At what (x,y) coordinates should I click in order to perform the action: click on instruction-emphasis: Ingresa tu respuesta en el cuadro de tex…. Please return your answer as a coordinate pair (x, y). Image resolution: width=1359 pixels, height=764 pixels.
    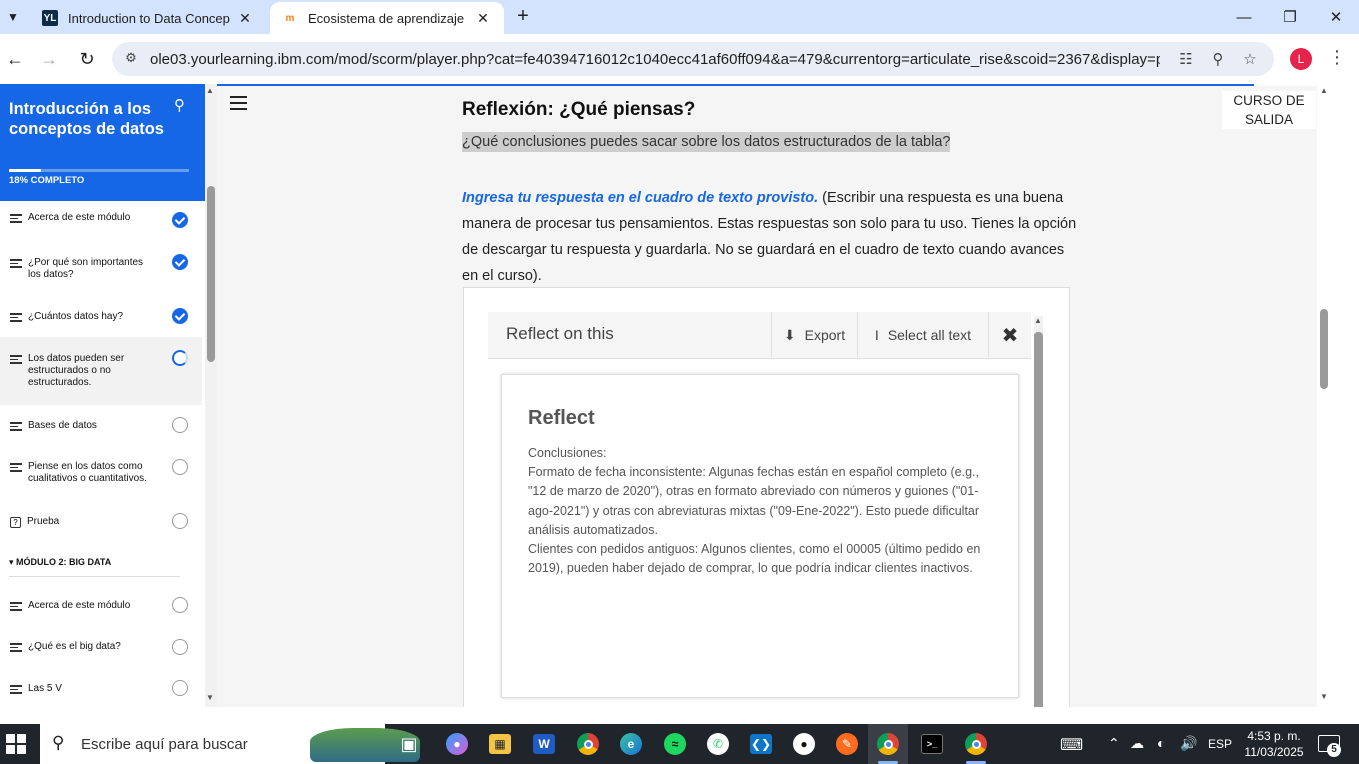
    Looking at the image, I should click on (640, 198).